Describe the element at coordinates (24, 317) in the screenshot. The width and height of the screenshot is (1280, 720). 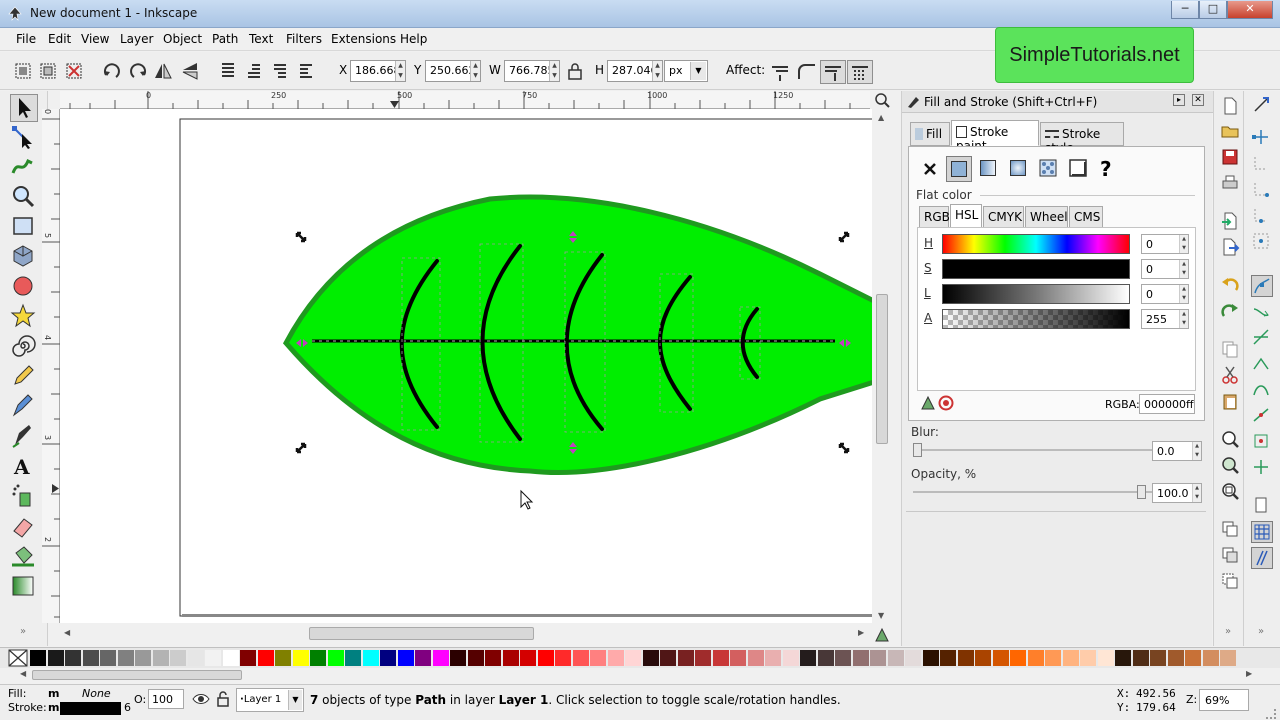
I see `star-tool` at that location.